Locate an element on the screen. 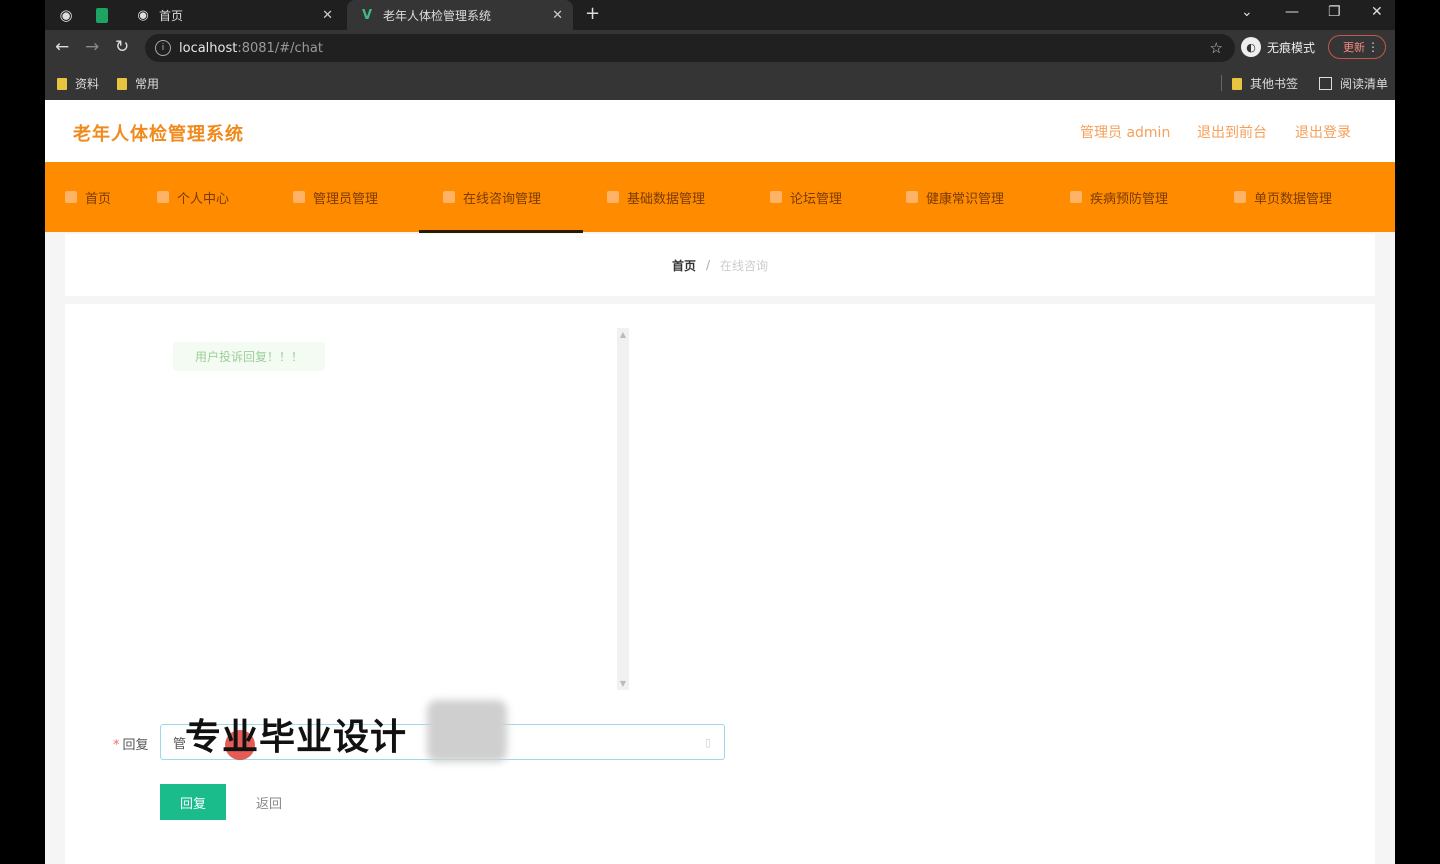 This screenshot has height=864, width=1440. forward-arrow-icon: → is located at coordinates (92, 47).